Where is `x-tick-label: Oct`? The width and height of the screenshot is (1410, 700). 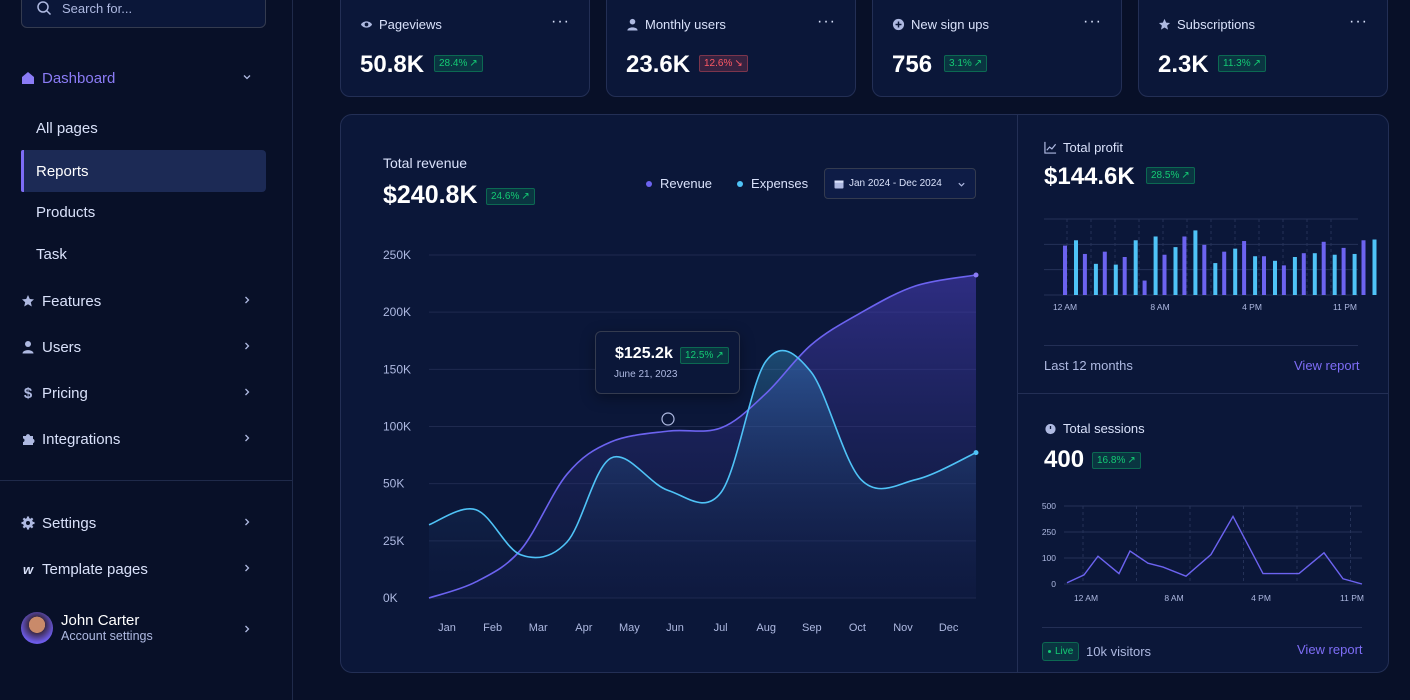 x-tick-label: Oct is located at coordinates (857, 628).